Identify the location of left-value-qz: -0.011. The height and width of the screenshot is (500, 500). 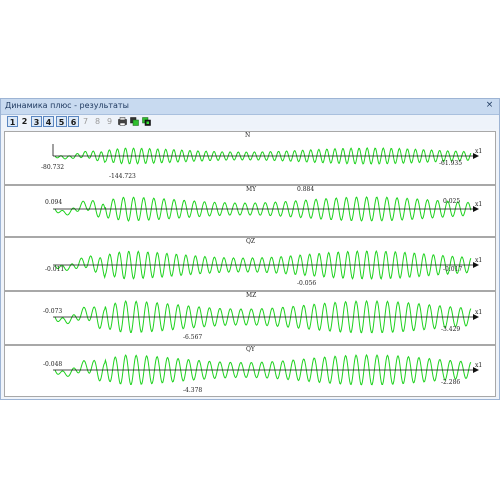
(55, 269).